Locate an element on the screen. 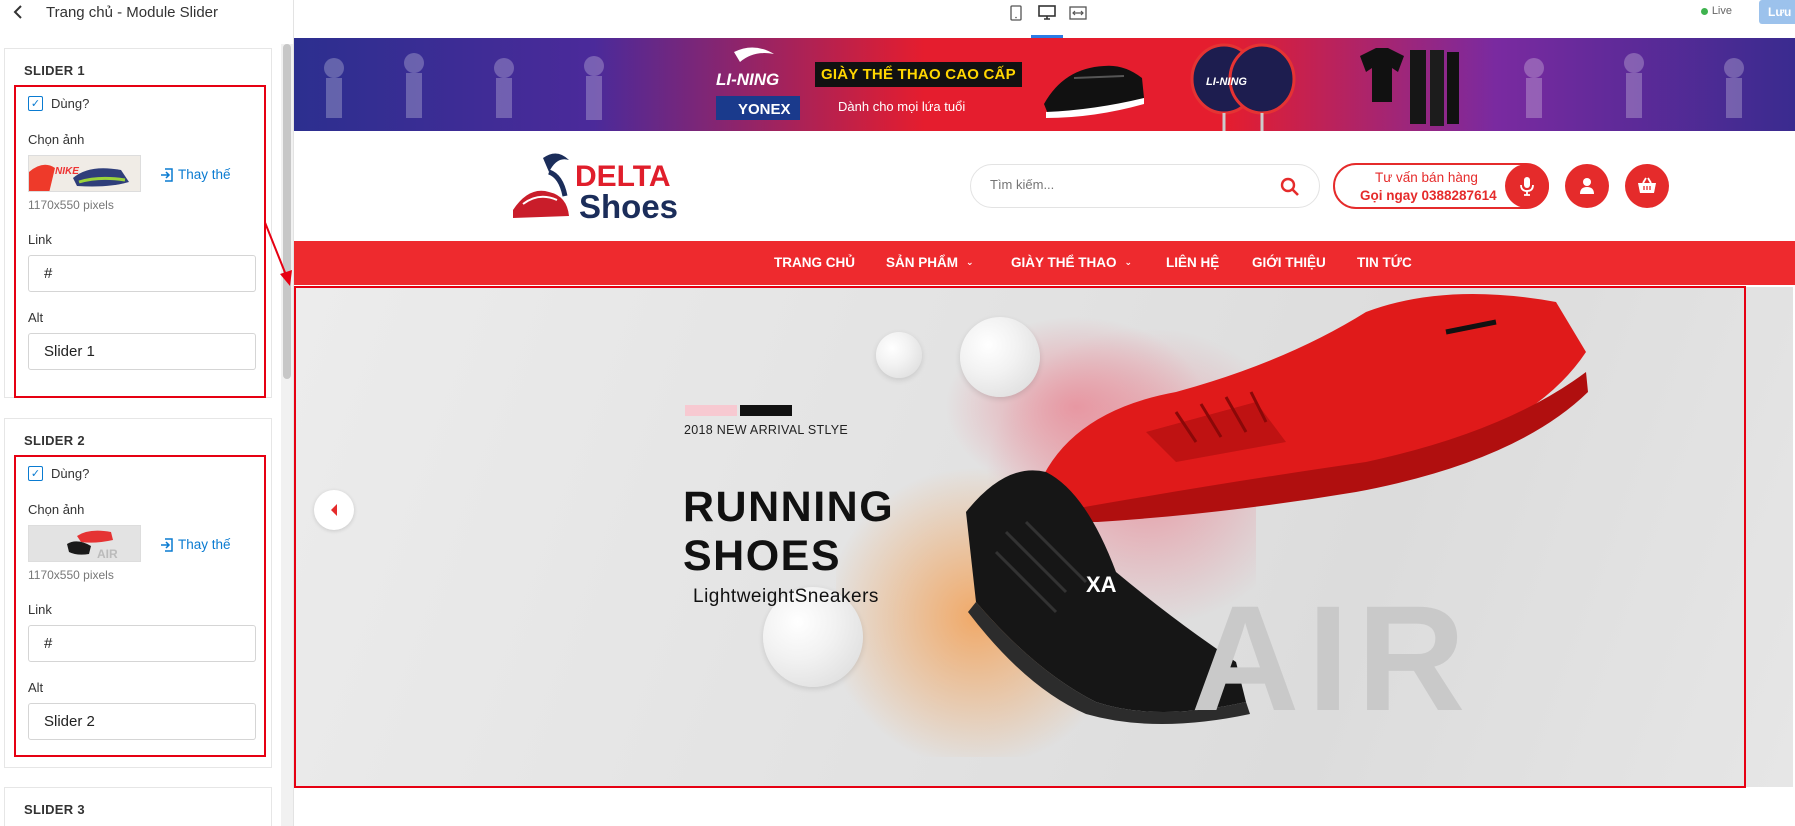  save-button: Lưu is located at coordinates (1777, 12).